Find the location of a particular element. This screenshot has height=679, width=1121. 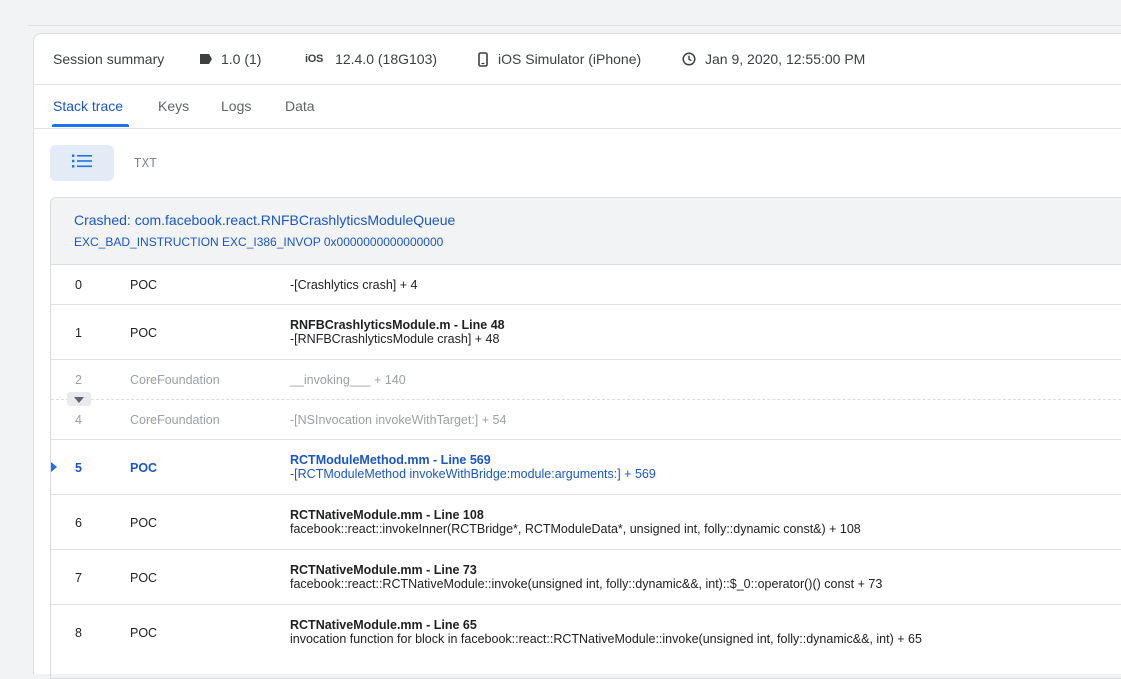

stack-frame-row: 0 POC -[Crashlytics crash] + 4 is located at coordinates (586, 285).